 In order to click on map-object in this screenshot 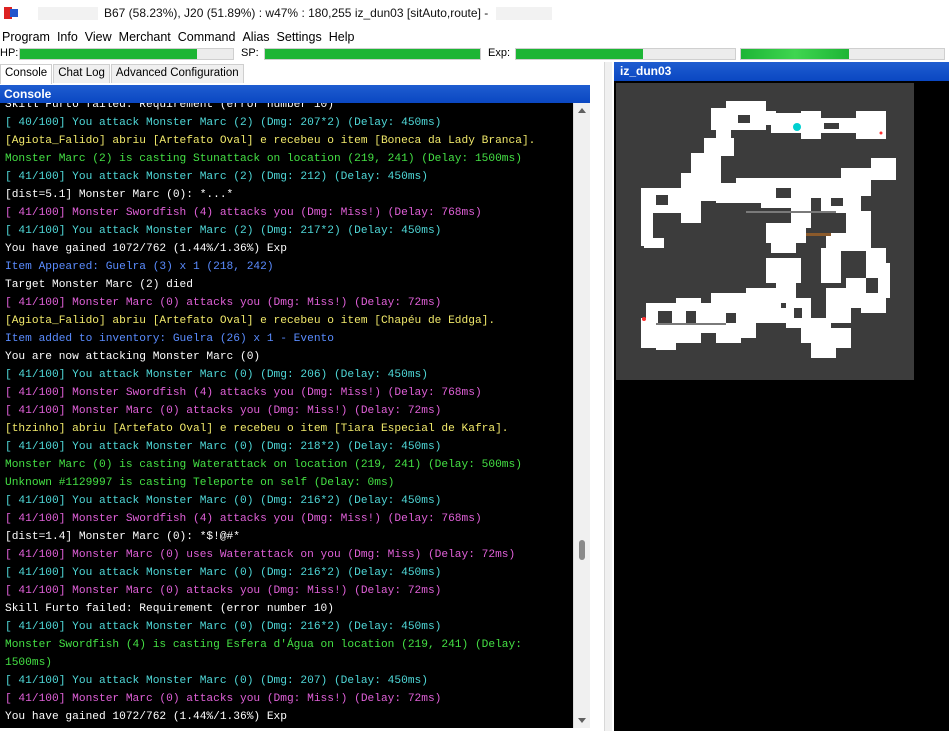, I will do `click(818, 234)`.